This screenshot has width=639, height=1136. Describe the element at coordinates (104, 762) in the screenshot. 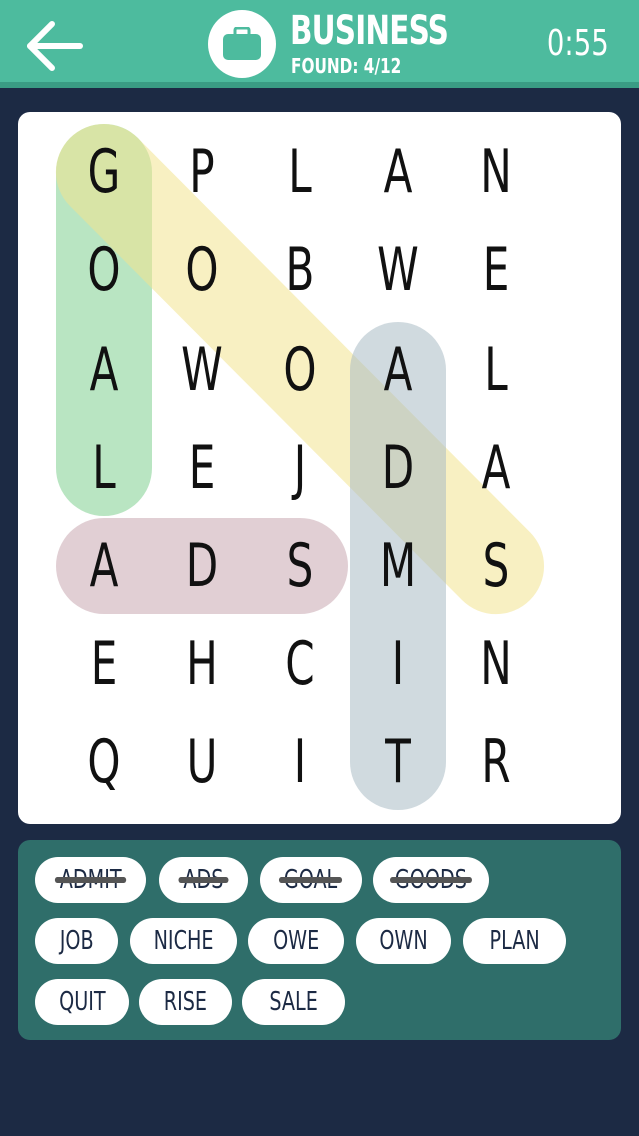

I see `grid-cell-r6c0: Q` at that location.